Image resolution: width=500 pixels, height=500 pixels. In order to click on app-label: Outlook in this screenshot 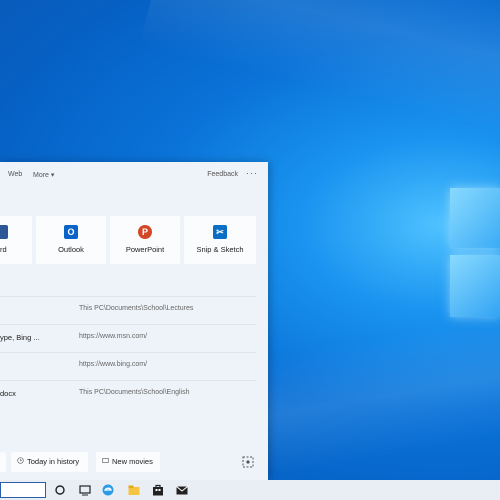, I will do `click(71, 249)`.